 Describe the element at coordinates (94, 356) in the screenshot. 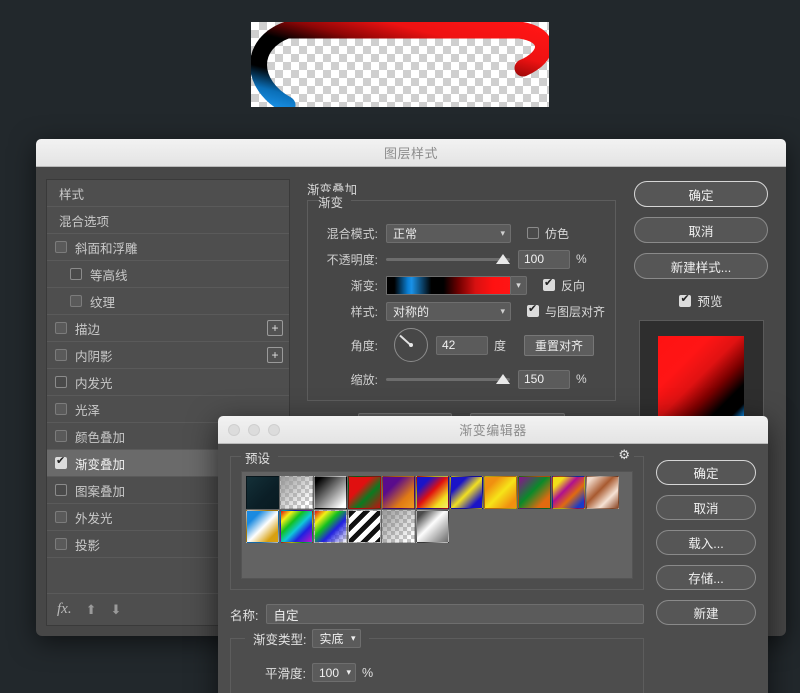

I see `sidebar-item-label: 内阴影` at that location.